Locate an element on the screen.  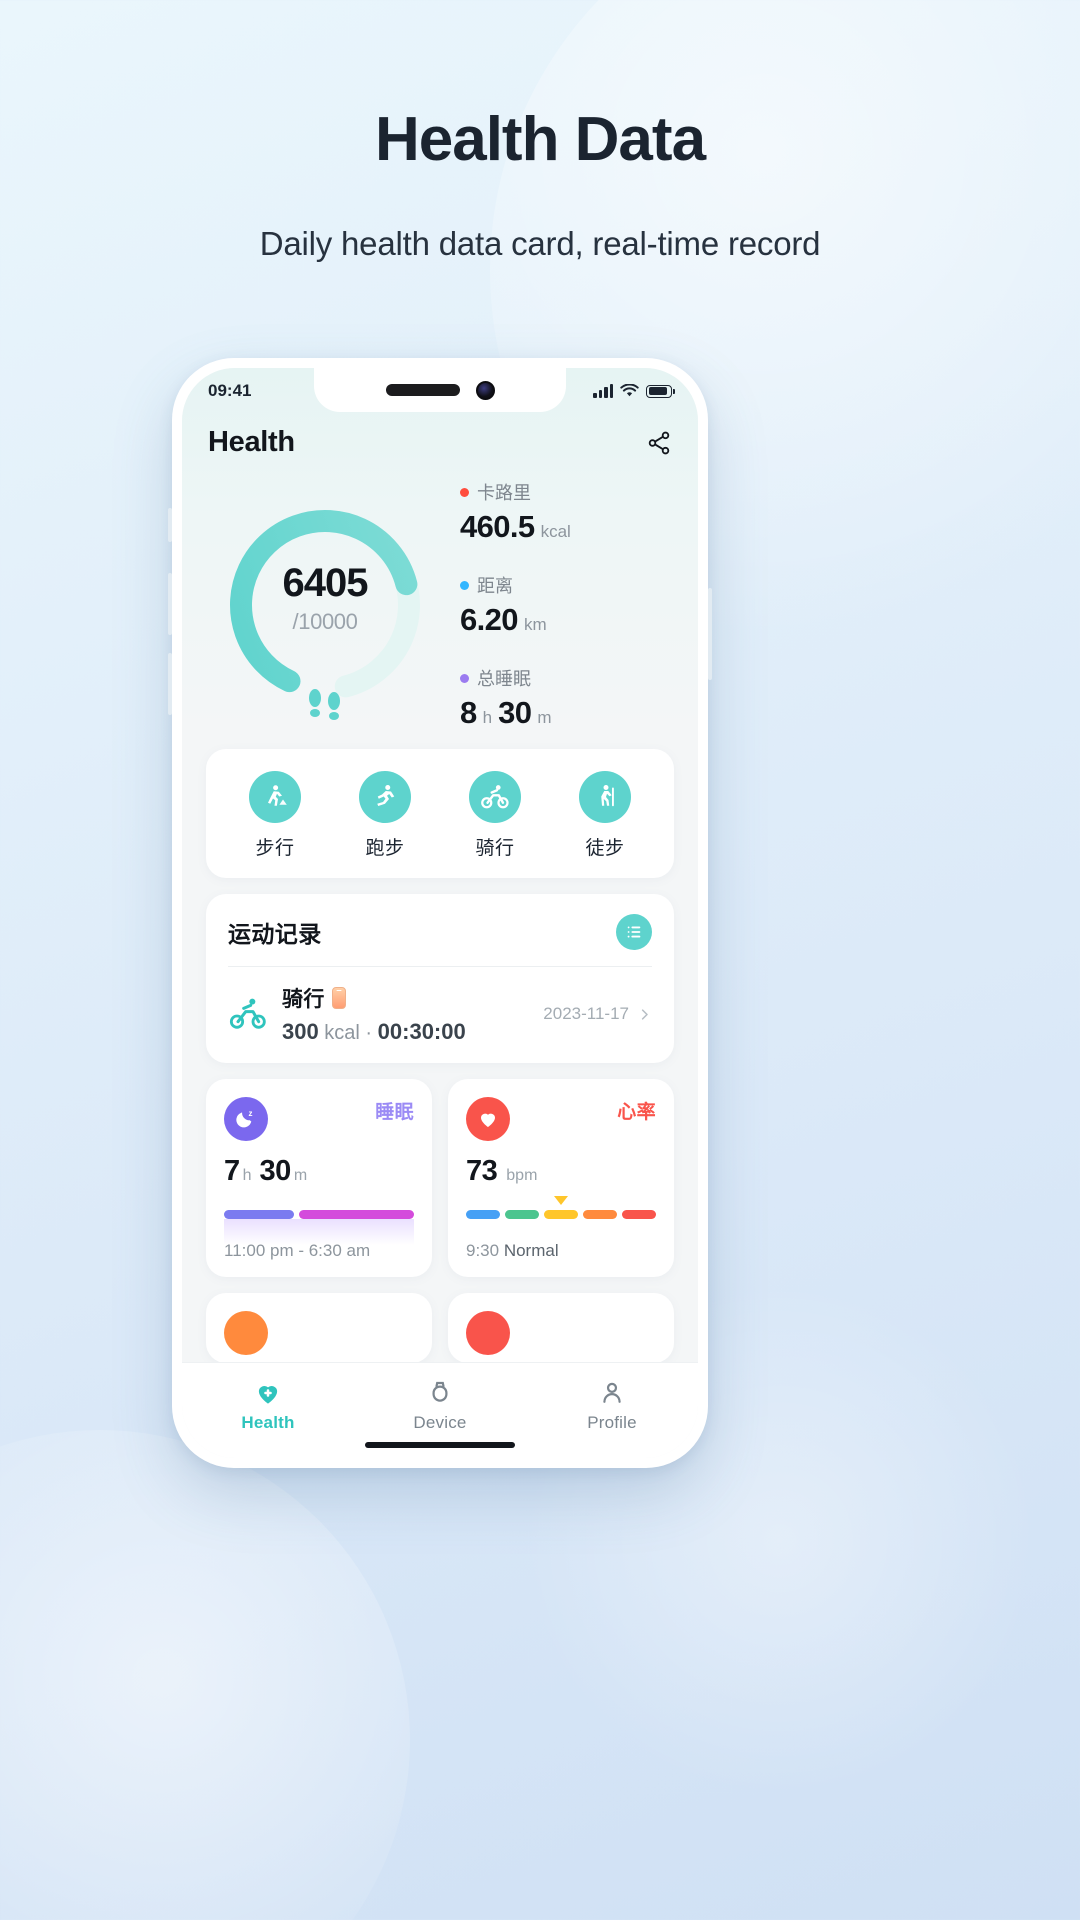
metric-calories-label: 卡路里 is located at coordinates (504, 493).